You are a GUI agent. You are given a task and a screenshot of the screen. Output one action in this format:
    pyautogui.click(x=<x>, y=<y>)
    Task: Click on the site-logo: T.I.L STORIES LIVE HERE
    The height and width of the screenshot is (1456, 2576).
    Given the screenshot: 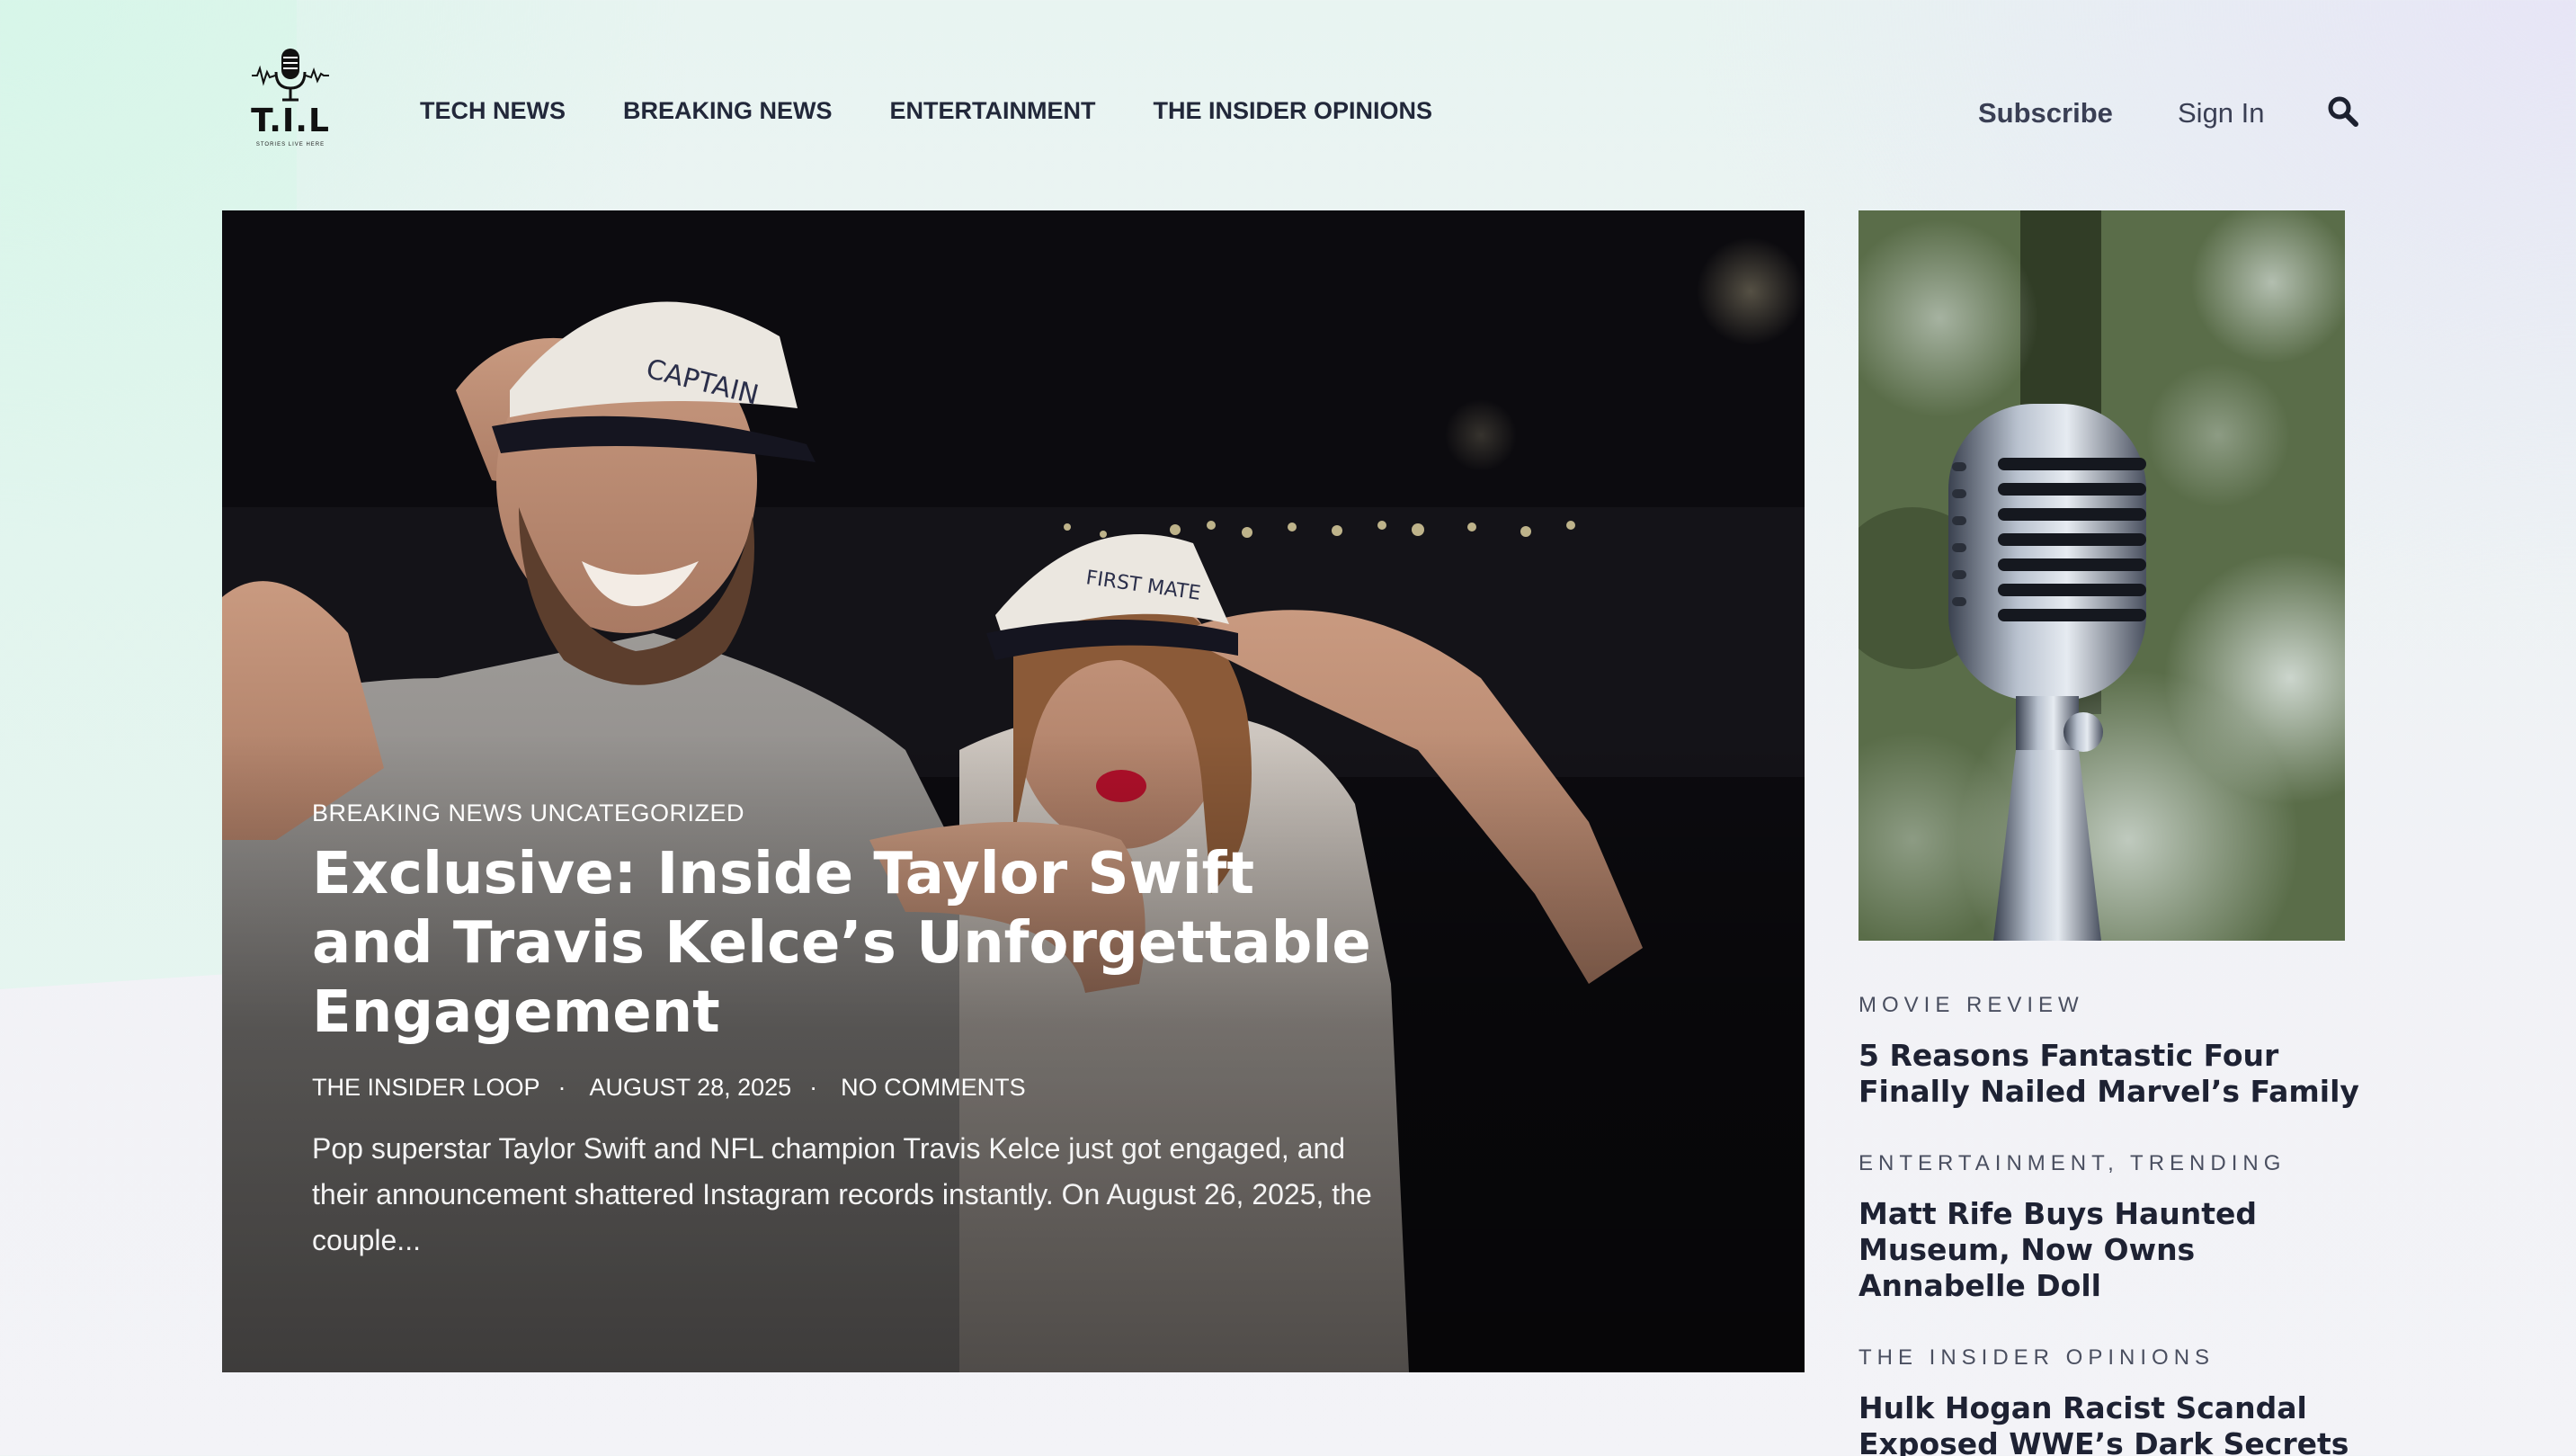 What is the action you would take?
    pyautogui.click(x=291, y=100)
    